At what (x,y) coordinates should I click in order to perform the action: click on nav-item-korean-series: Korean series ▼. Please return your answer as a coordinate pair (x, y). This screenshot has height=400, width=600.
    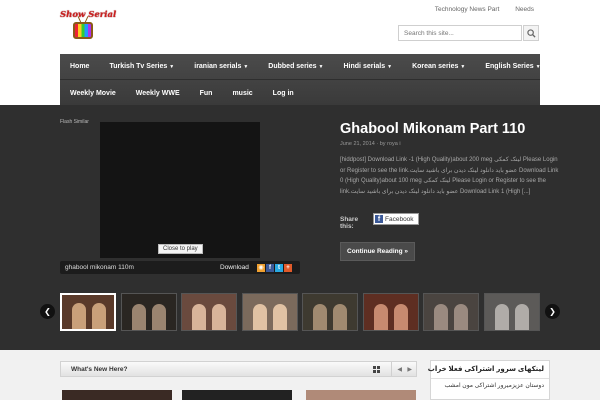
    Looking at the image, I should click on (438, 66).